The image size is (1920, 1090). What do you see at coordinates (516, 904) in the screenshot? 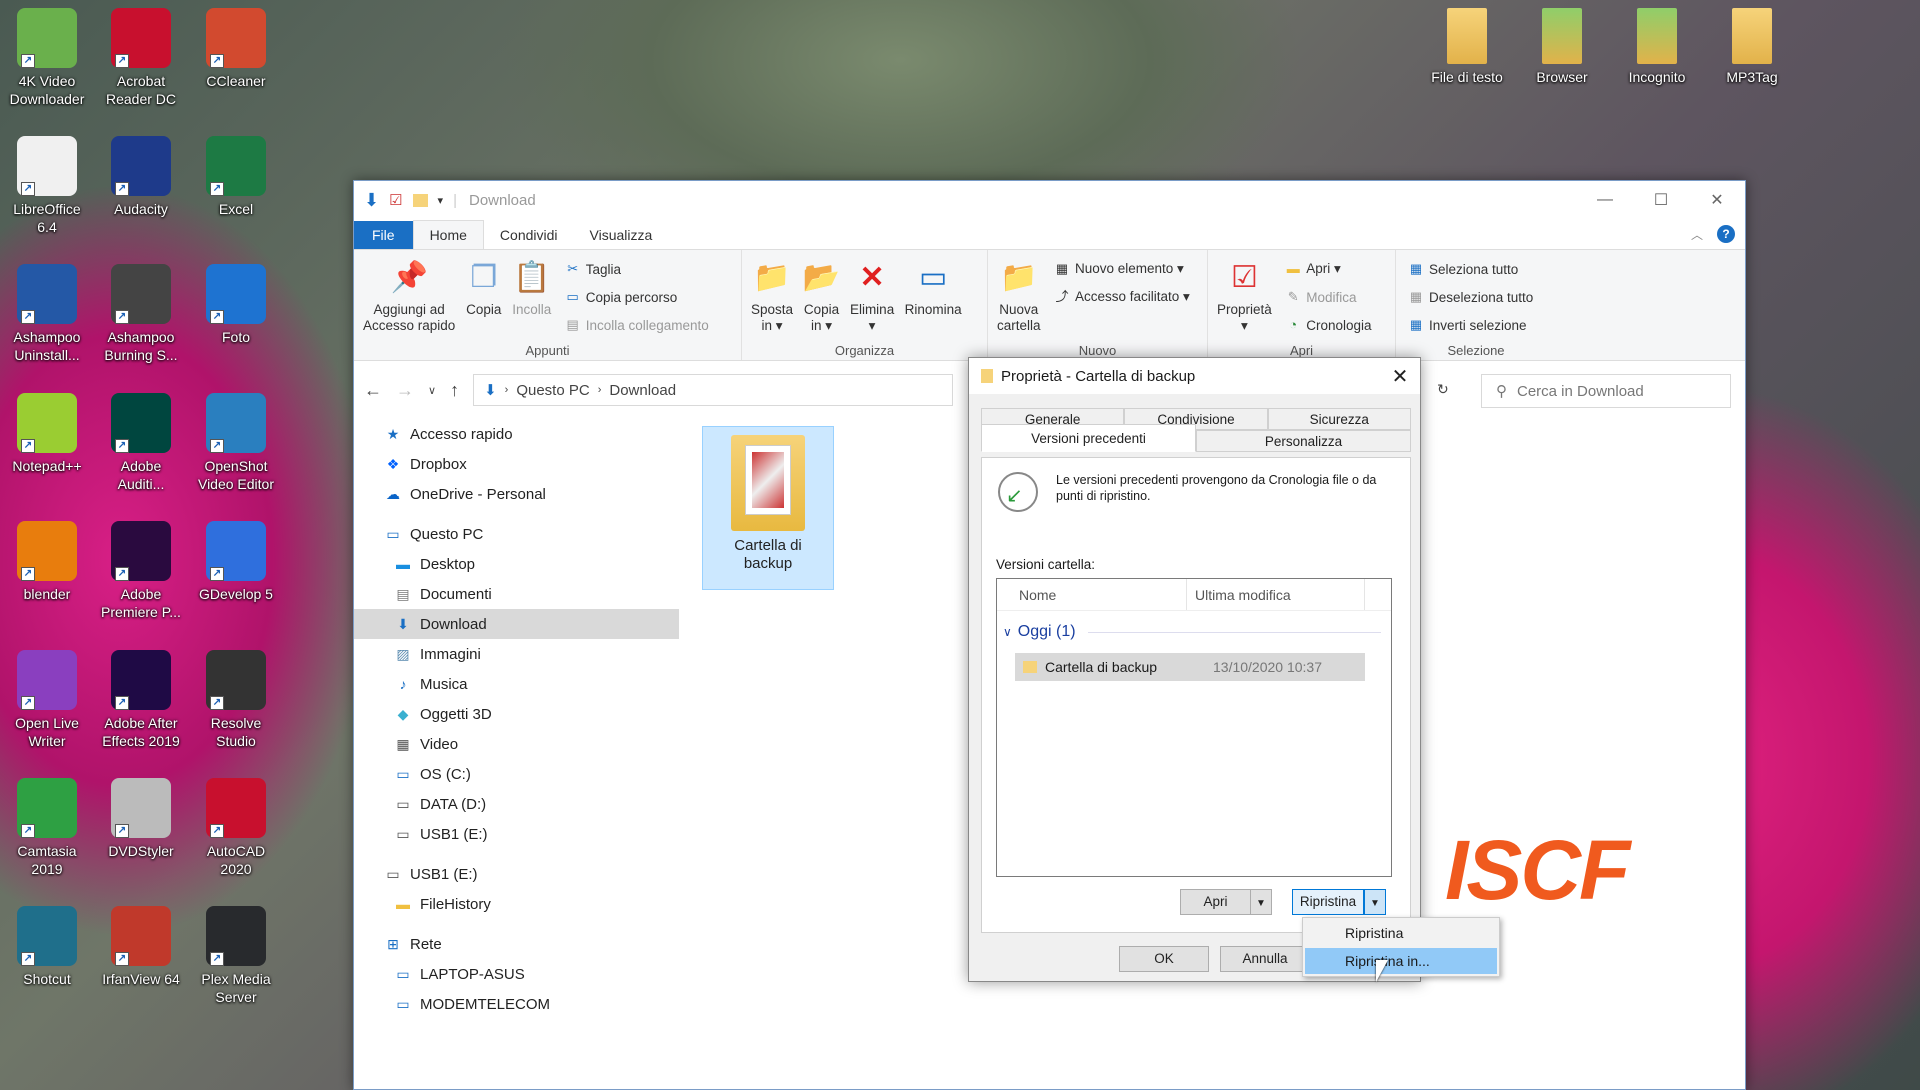
I see `nav-item: ▬ FileHistory` at bounding box center [516, 904].